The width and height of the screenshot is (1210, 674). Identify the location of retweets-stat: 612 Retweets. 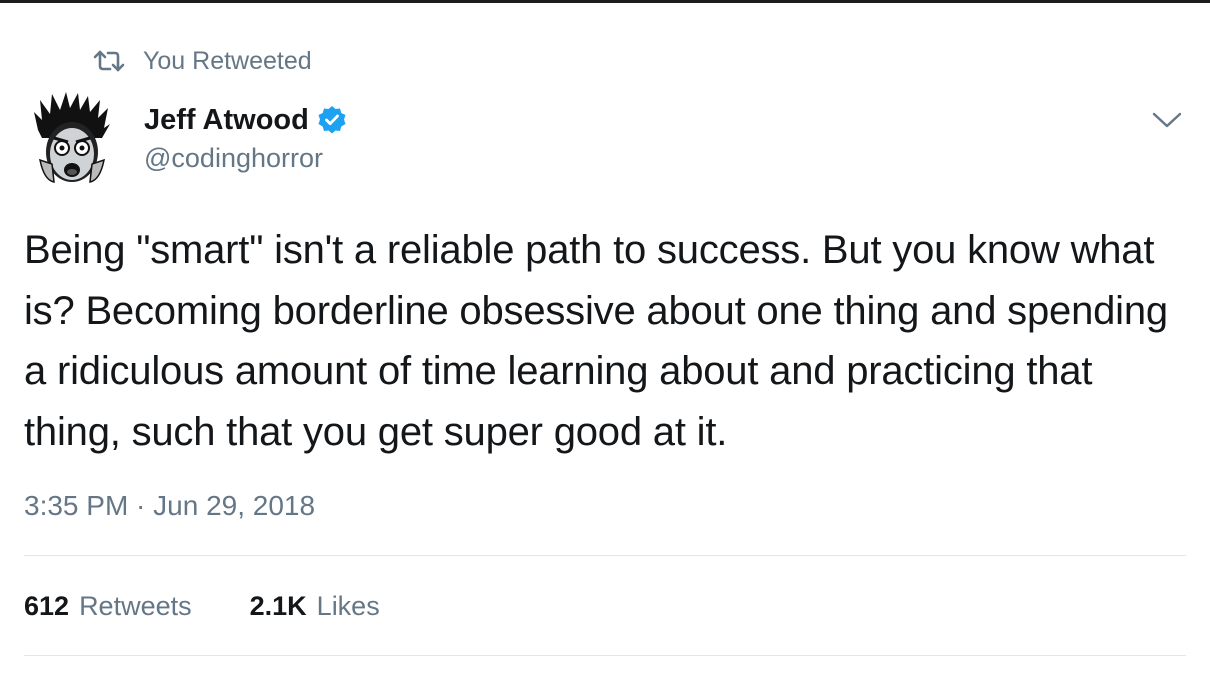
(108, 606).